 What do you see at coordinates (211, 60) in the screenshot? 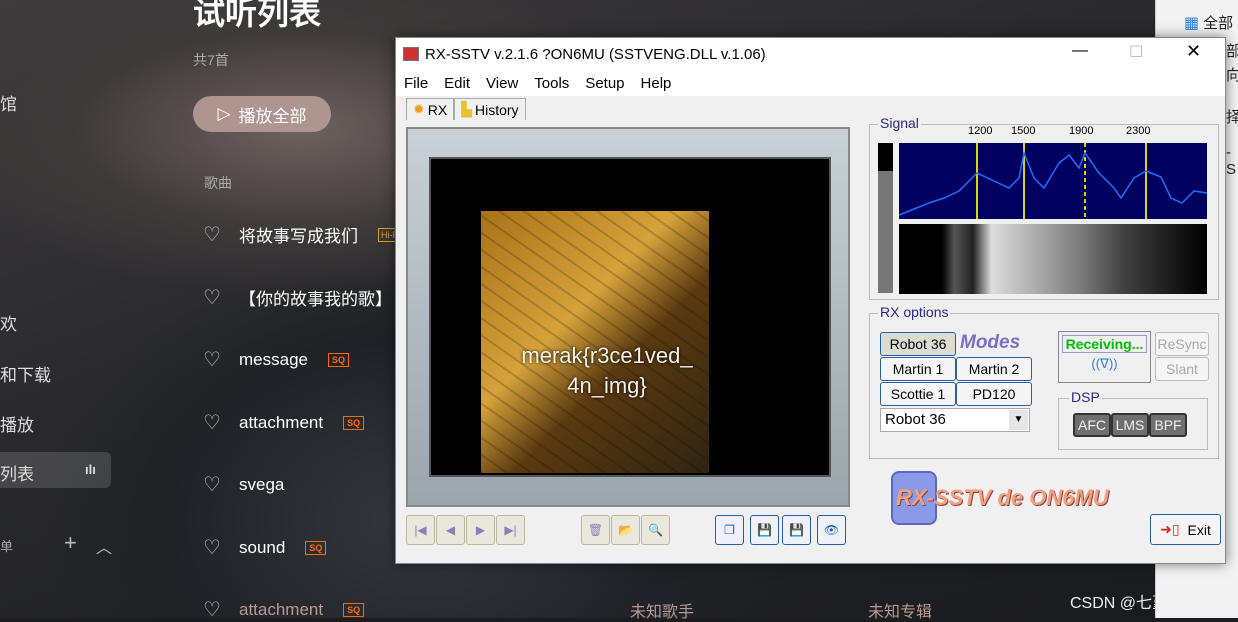
I see `song-count: 共7首` at bounding box center [211, 60].